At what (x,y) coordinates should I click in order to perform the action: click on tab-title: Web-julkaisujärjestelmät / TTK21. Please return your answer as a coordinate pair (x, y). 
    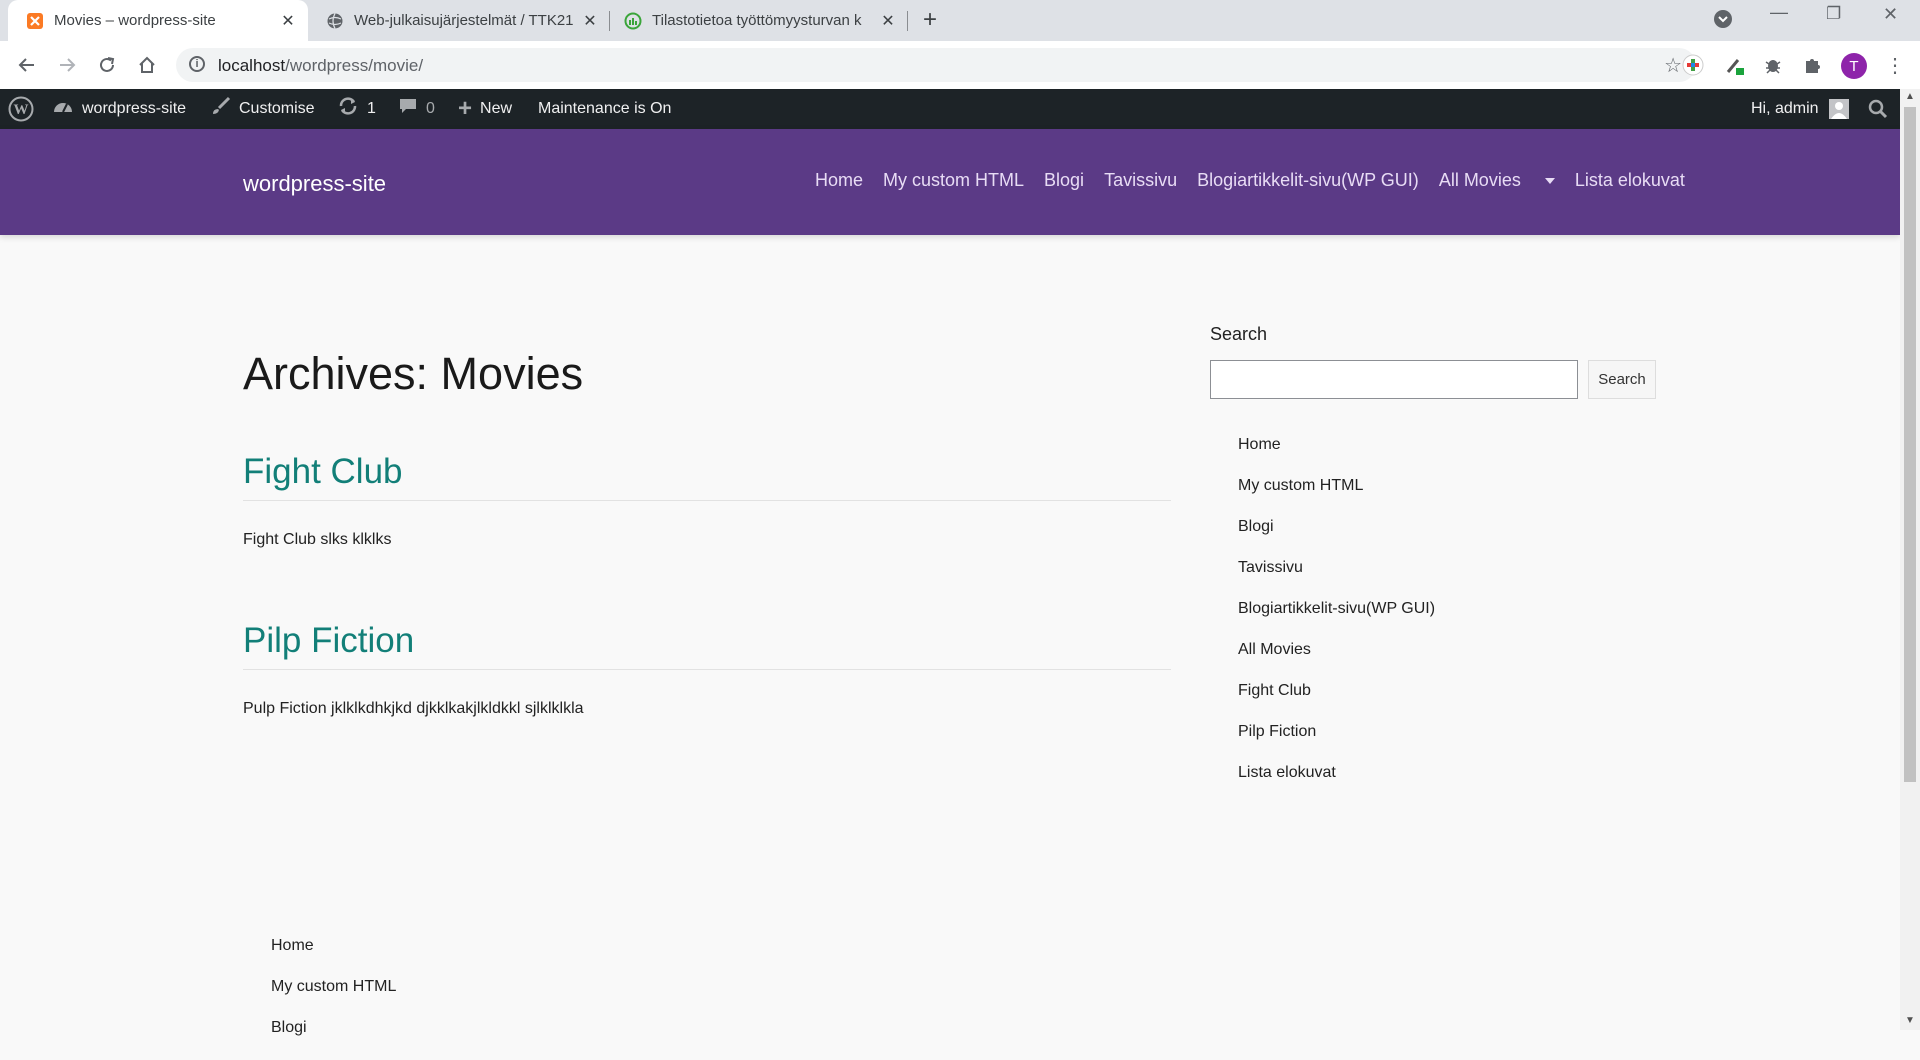
    Looking at the image, I should click on (464, 20).